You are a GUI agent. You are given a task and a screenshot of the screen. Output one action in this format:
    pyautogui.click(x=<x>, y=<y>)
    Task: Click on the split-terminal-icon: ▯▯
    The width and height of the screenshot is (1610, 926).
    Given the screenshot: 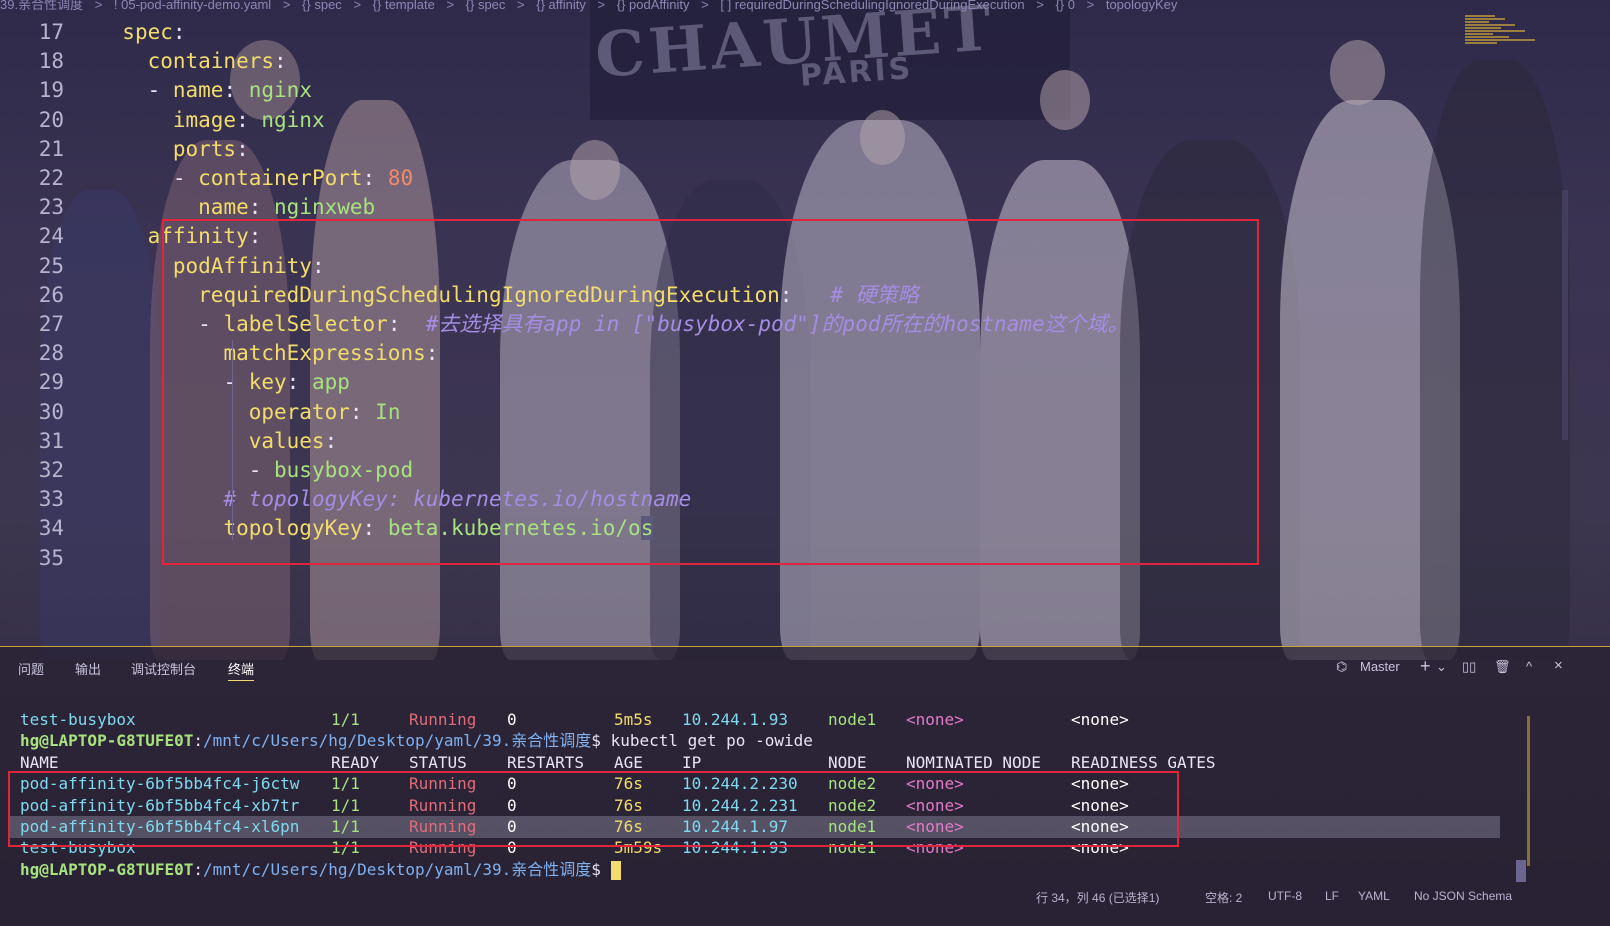 What is the action you would take?
    pyautogui.click(x=1469, y=667)
    